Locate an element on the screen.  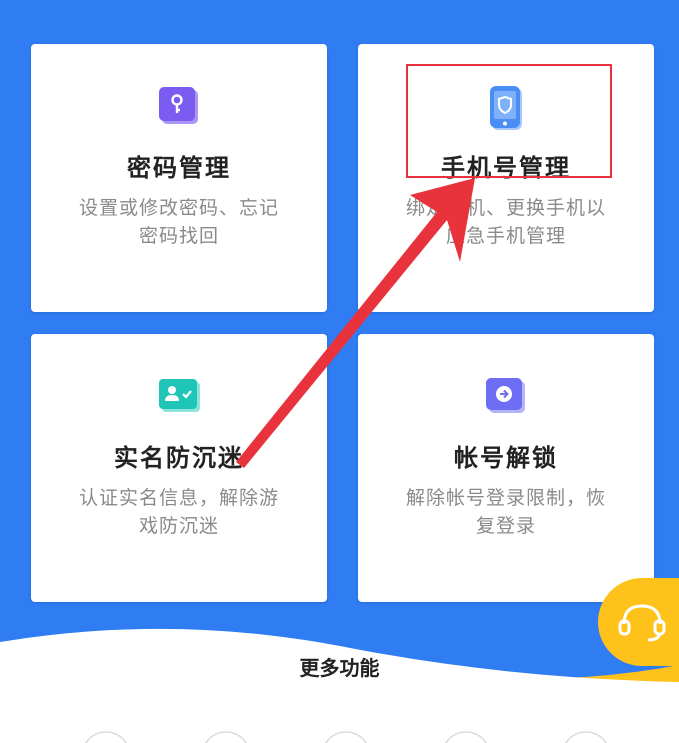
watermark-logo: Bai is located at coordinates (545, 693).